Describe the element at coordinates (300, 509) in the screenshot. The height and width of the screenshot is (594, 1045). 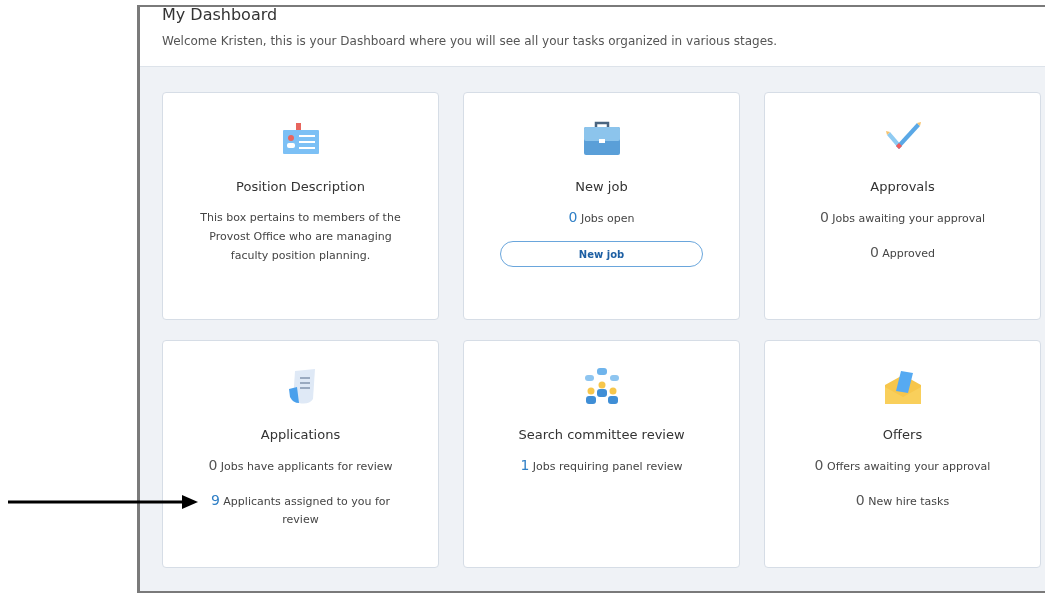
I see `stat-text: 9 Applicants assigned to you for review` at that location.